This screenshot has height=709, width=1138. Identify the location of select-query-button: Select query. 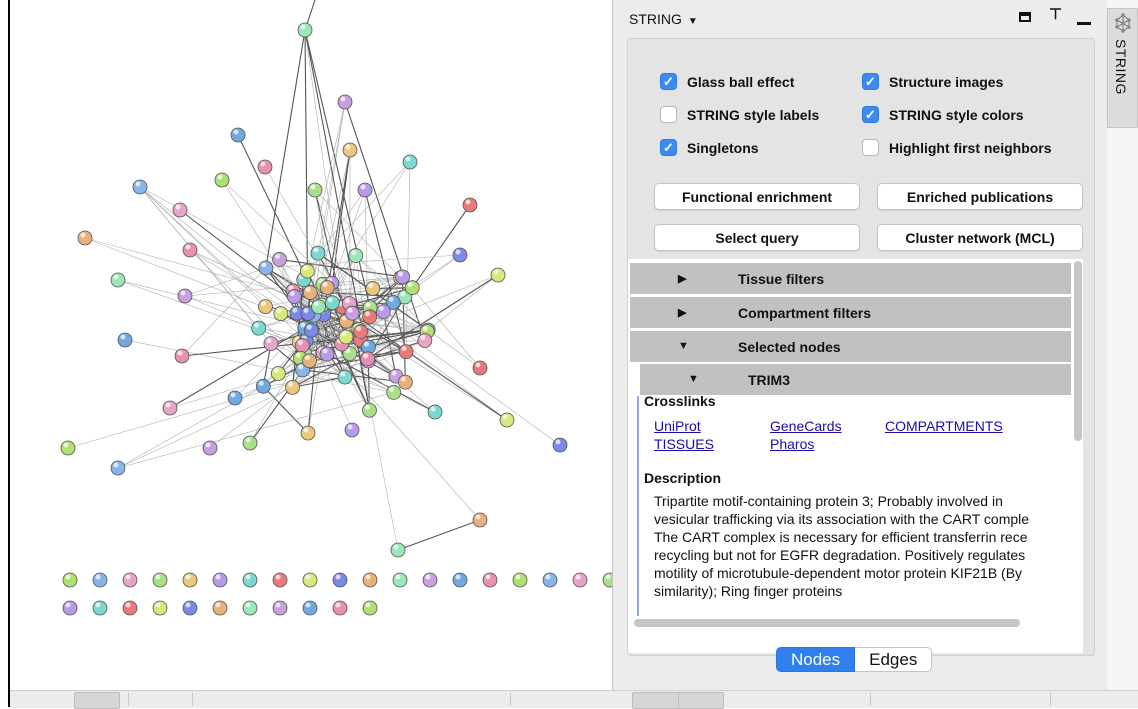
(757, 237).